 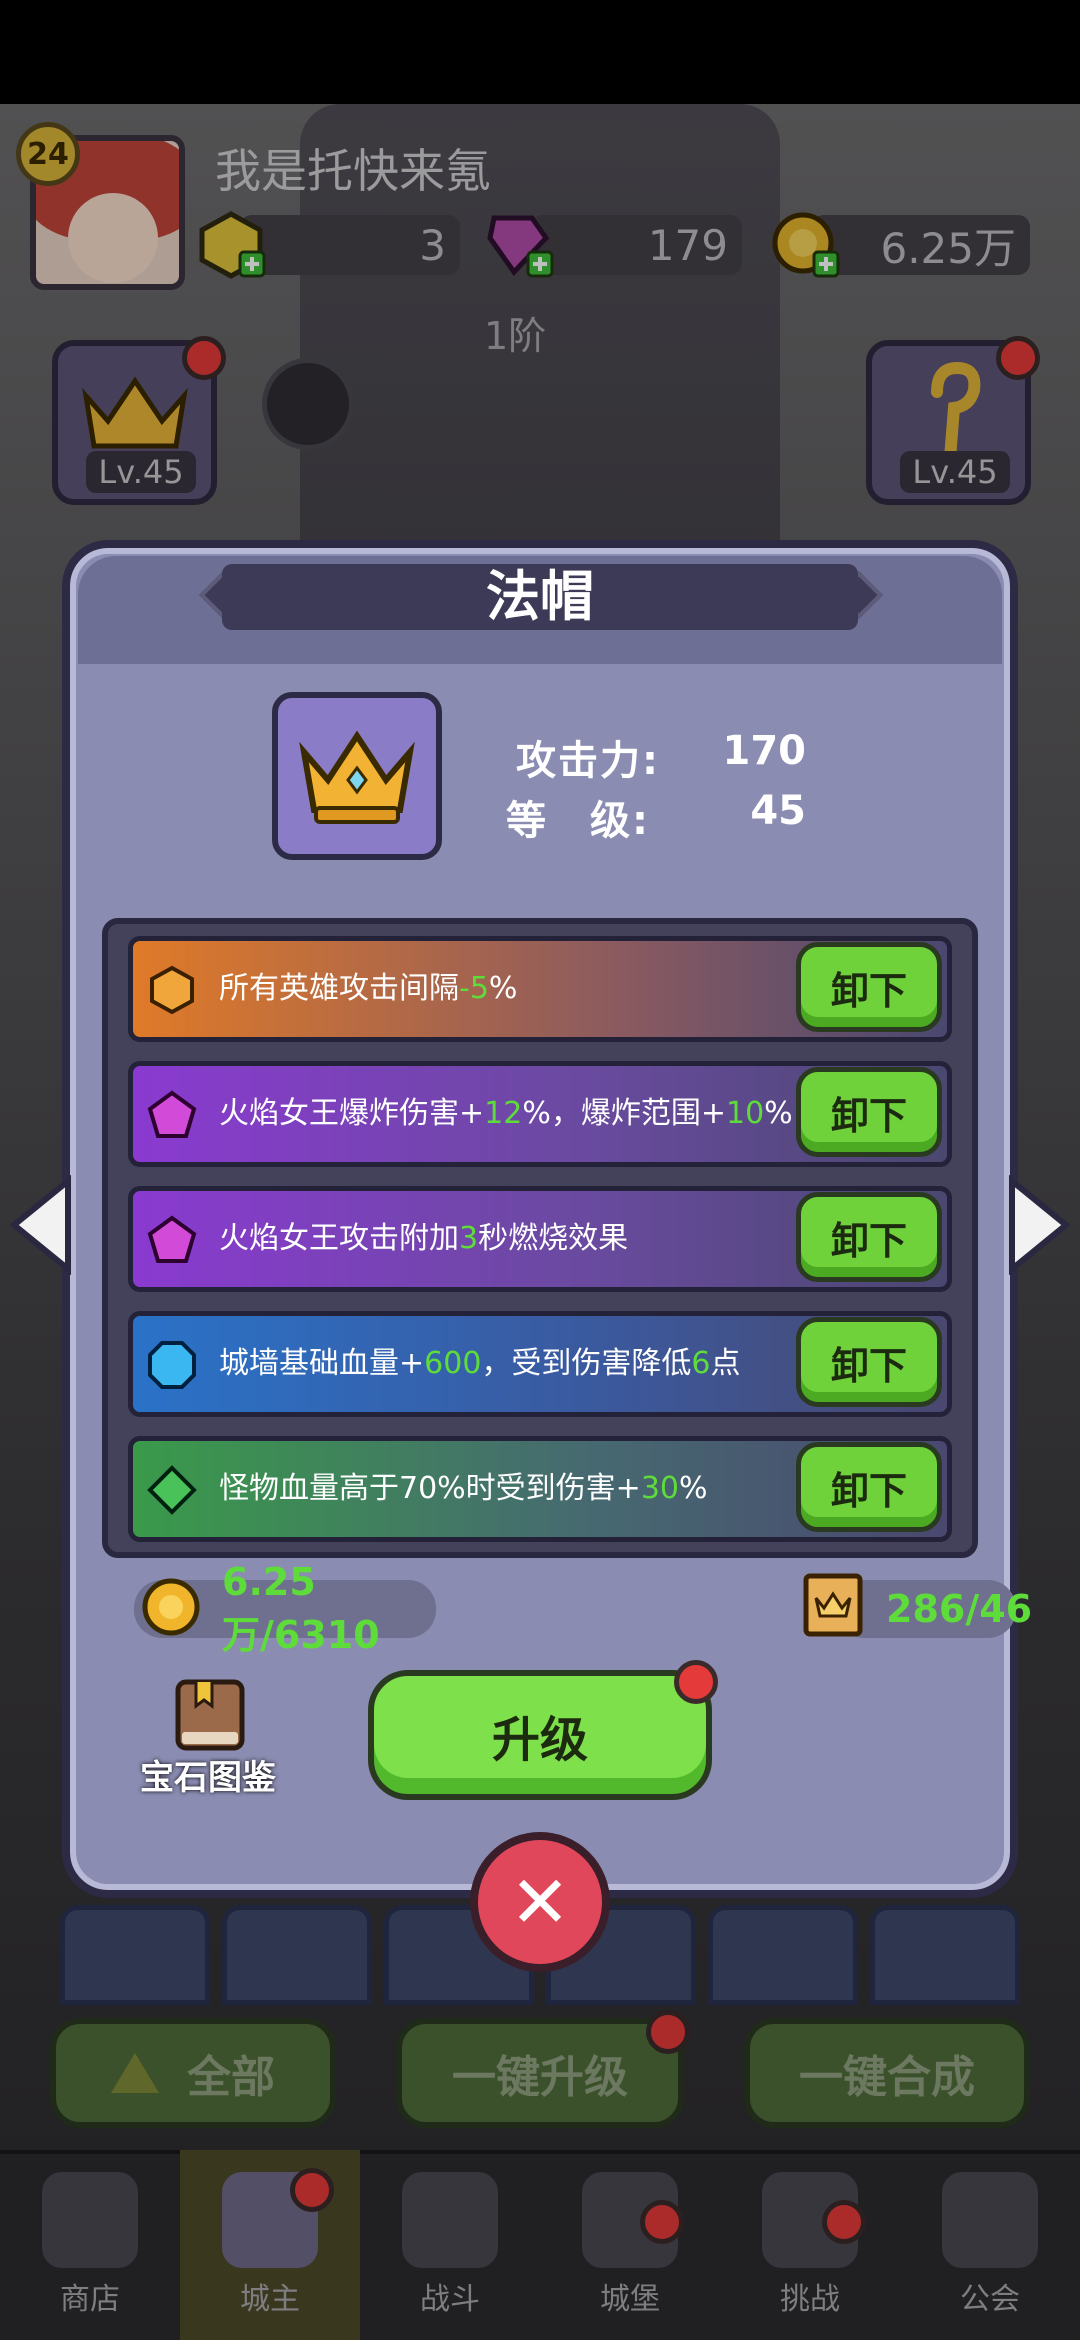 I want to click on level-label: 等 级:, so click(x=578, y=821).